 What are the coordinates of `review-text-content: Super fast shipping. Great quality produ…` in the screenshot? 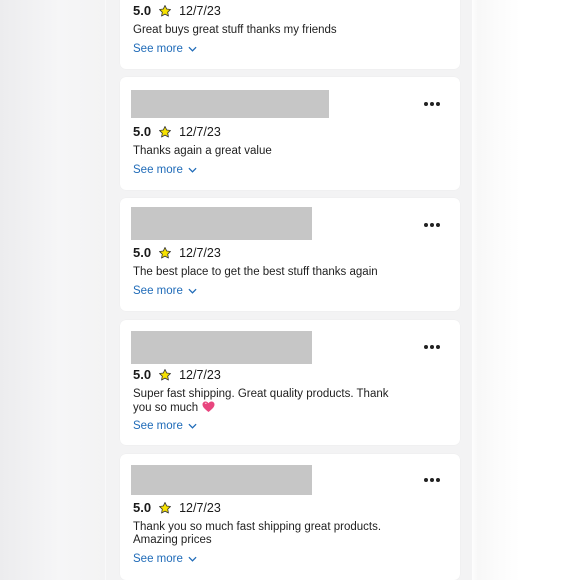 It's located at (261, 401).